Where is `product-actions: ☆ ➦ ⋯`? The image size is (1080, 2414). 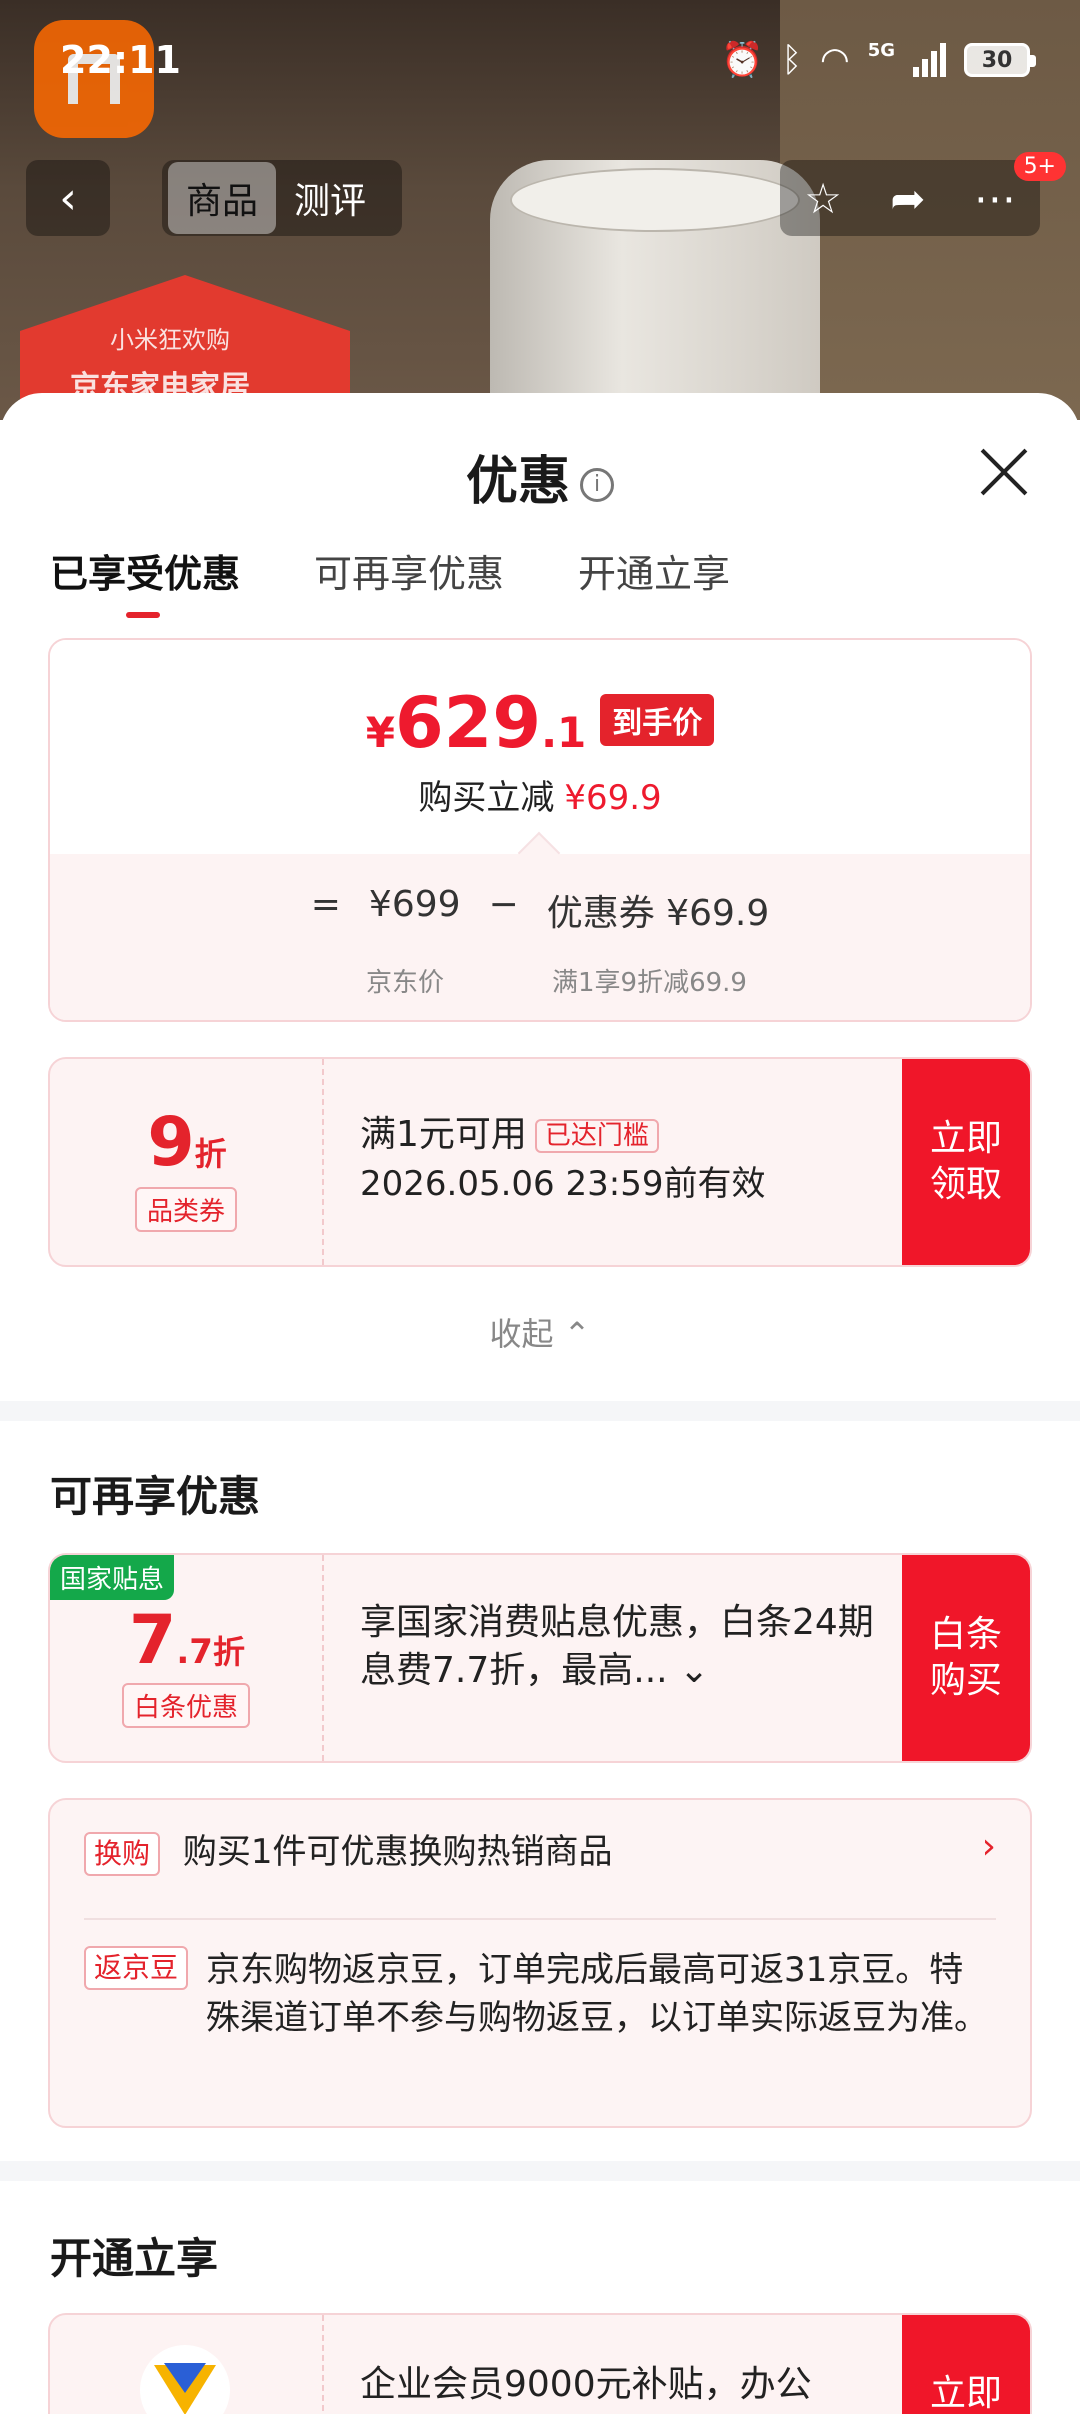 product-actions: ☆ ➦ ⋯ is located at coordinates (910, 198).